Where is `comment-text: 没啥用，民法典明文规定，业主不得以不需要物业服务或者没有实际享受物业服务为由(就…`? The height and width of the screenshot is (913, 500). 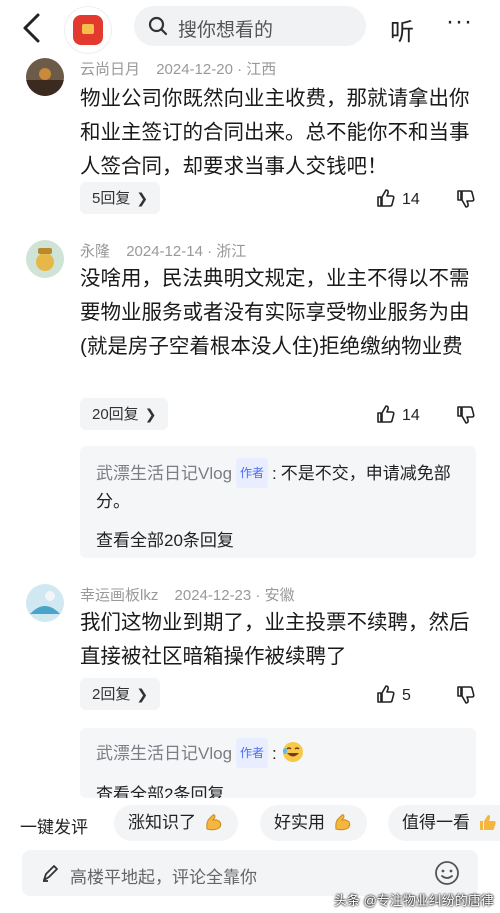
comment-text: 没啥用，民法典明文规定，业主不得以不需要物业服务或者没有实际享受物业服务为由(就… is located at coordinates (275, 312).